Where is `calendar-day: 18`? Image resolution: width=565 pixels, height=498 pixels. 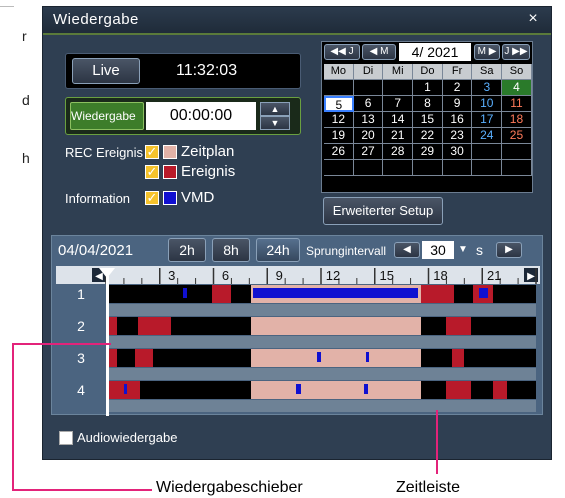 calendar-day: 18 is located at coordinates (517, 120).